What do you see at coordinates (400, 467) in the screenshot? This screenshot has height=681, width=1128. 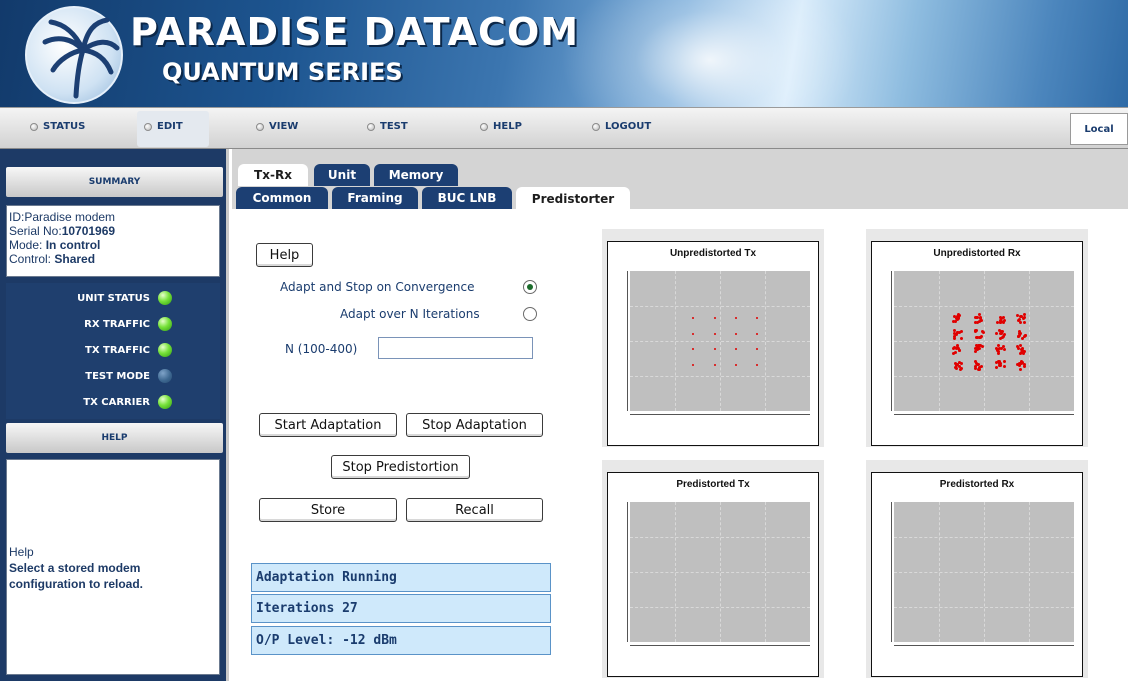 I see `stop-predistortion-button: Stop Predistortion` at bounding box center [400, 467].